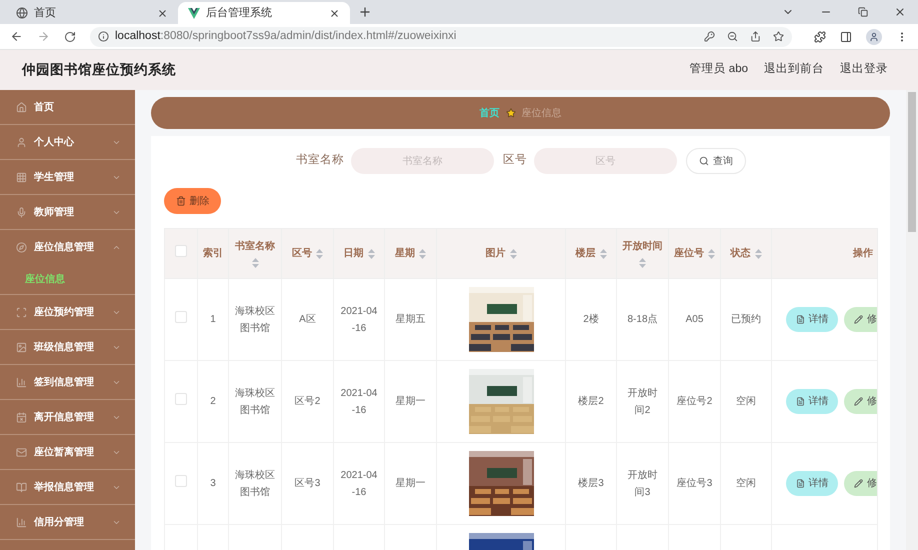 The height and width of the screenshot is (550, 918). Describe the element at coordinates (709, 36) in the screenshot. I see `key-icon` at that location.